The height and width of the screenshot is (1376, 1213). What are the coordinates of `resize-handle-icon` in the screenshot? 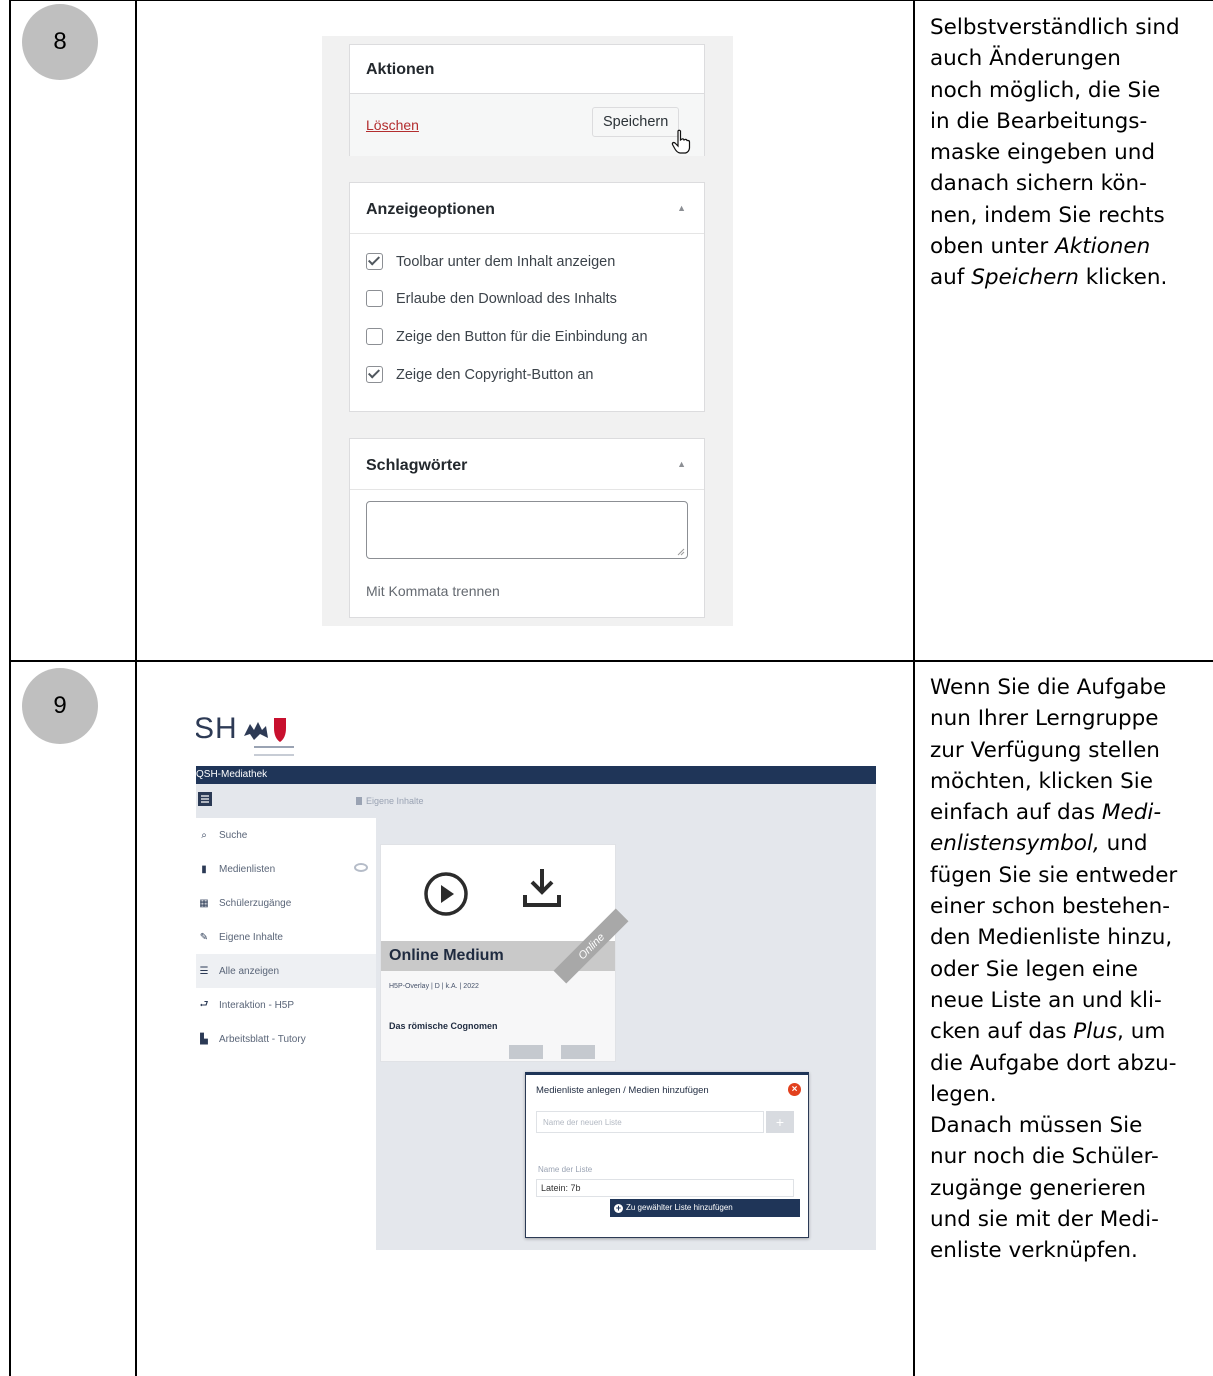 It's located at (681, 552).